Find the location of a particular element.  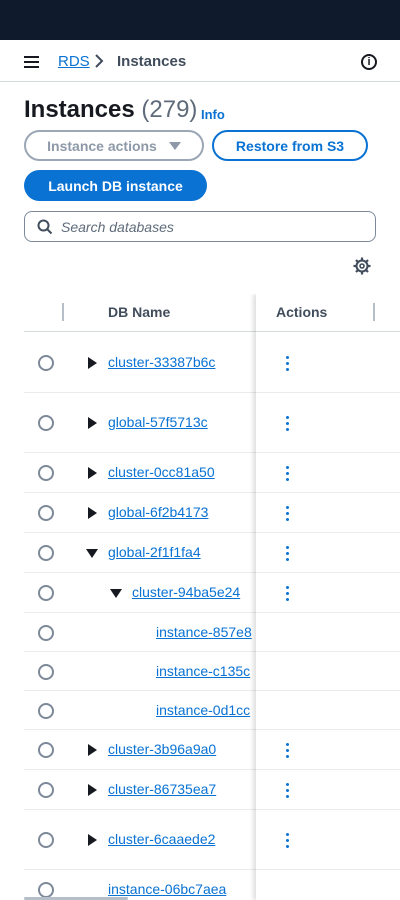

search-icon is located at coordinates (45, 227).